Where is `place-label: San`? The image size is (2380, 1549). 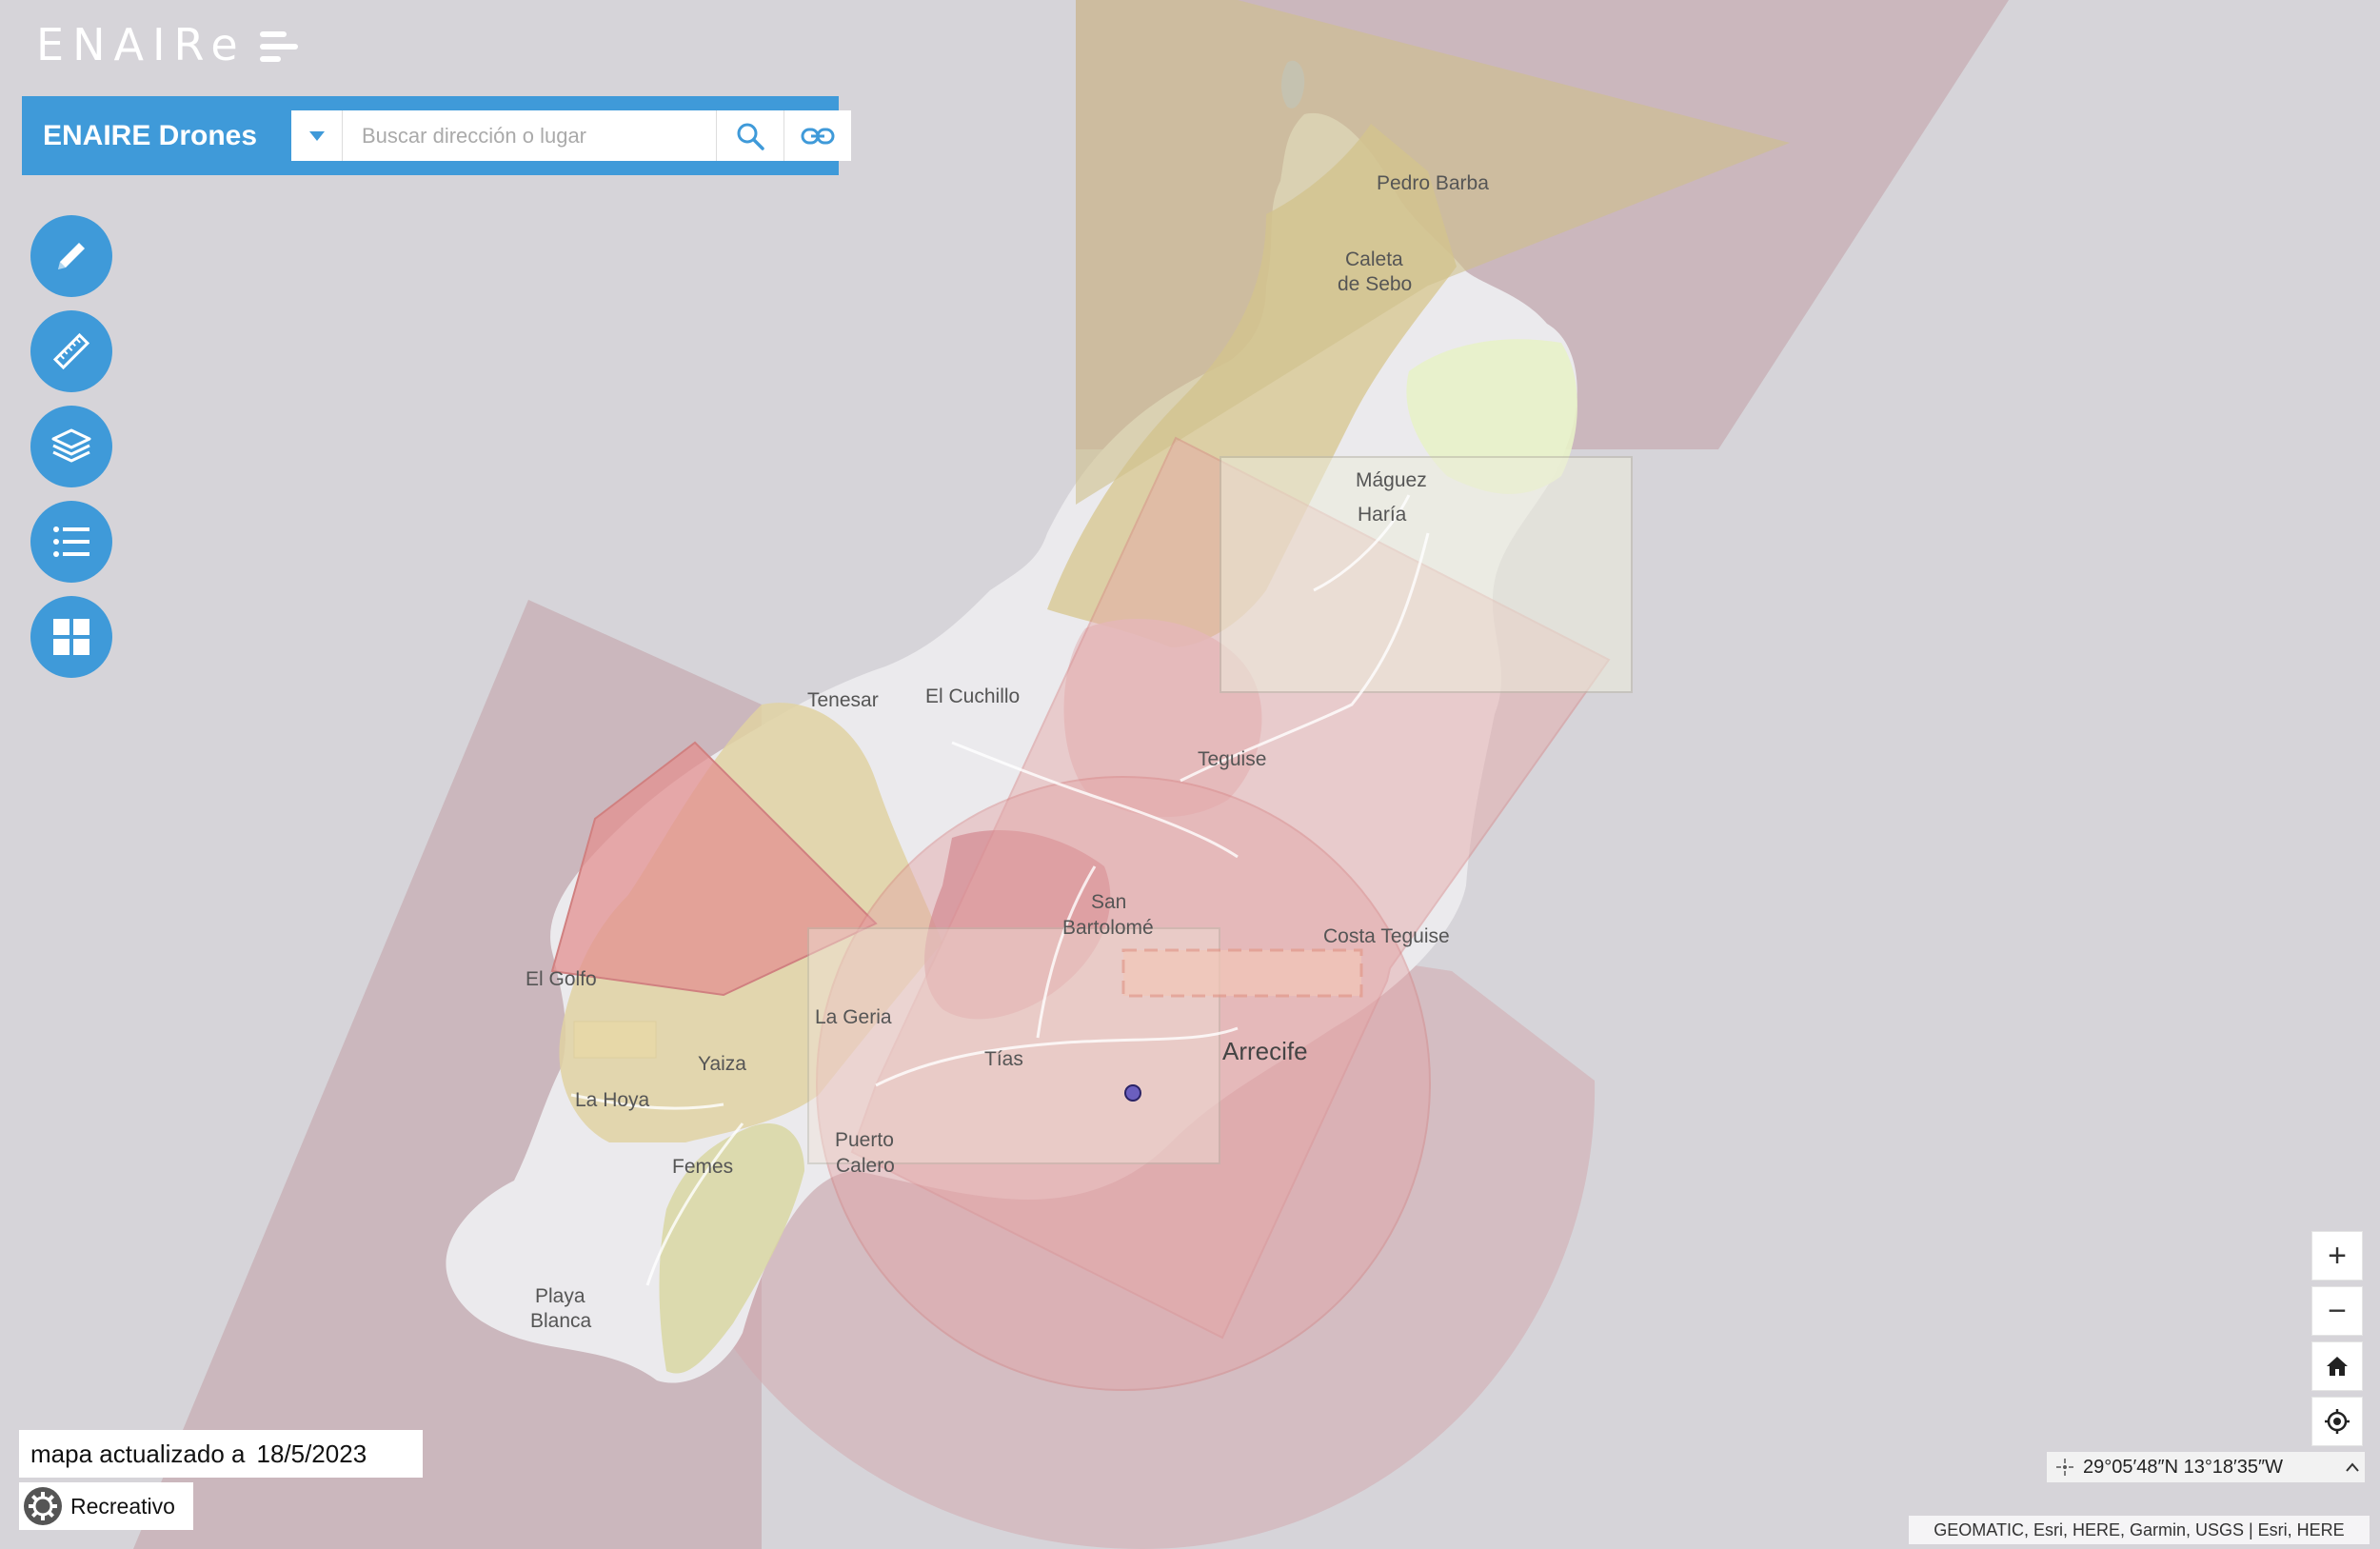 place-label: San is located at coordinates (1108, 902).